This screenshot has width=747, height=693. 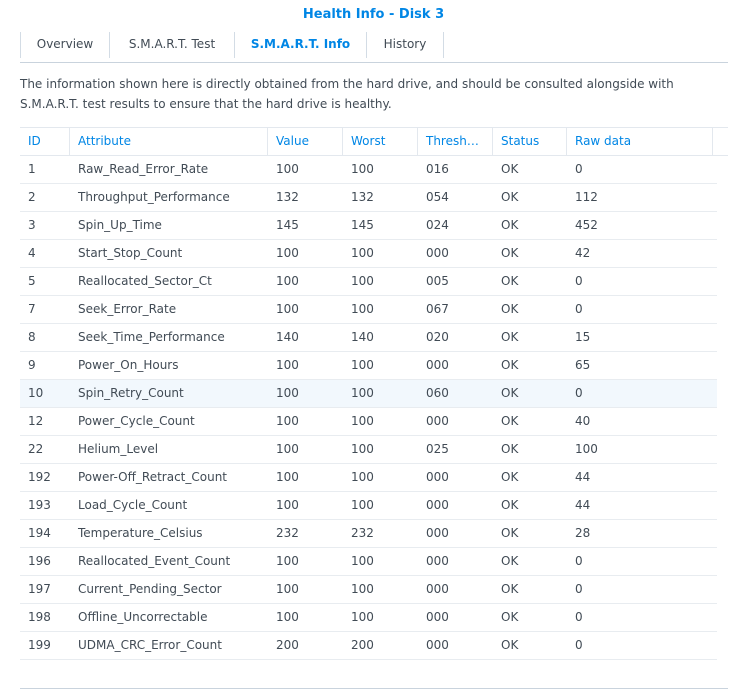 I want to click on table-row: 194 Temperature_Celsius 232 232 000 OK 28, so click(x=368, y=534).